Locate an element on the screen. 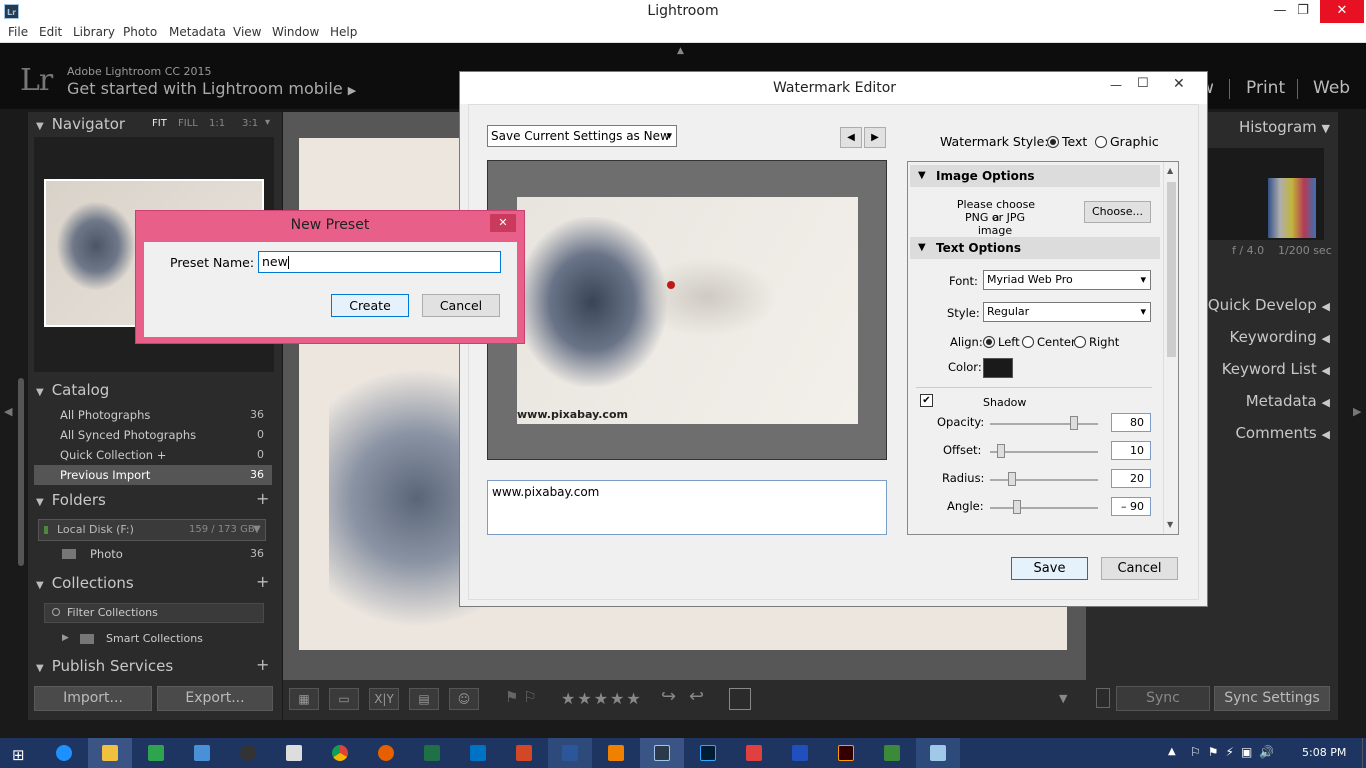  style-text-radio is located at coordinates (1053, 142).